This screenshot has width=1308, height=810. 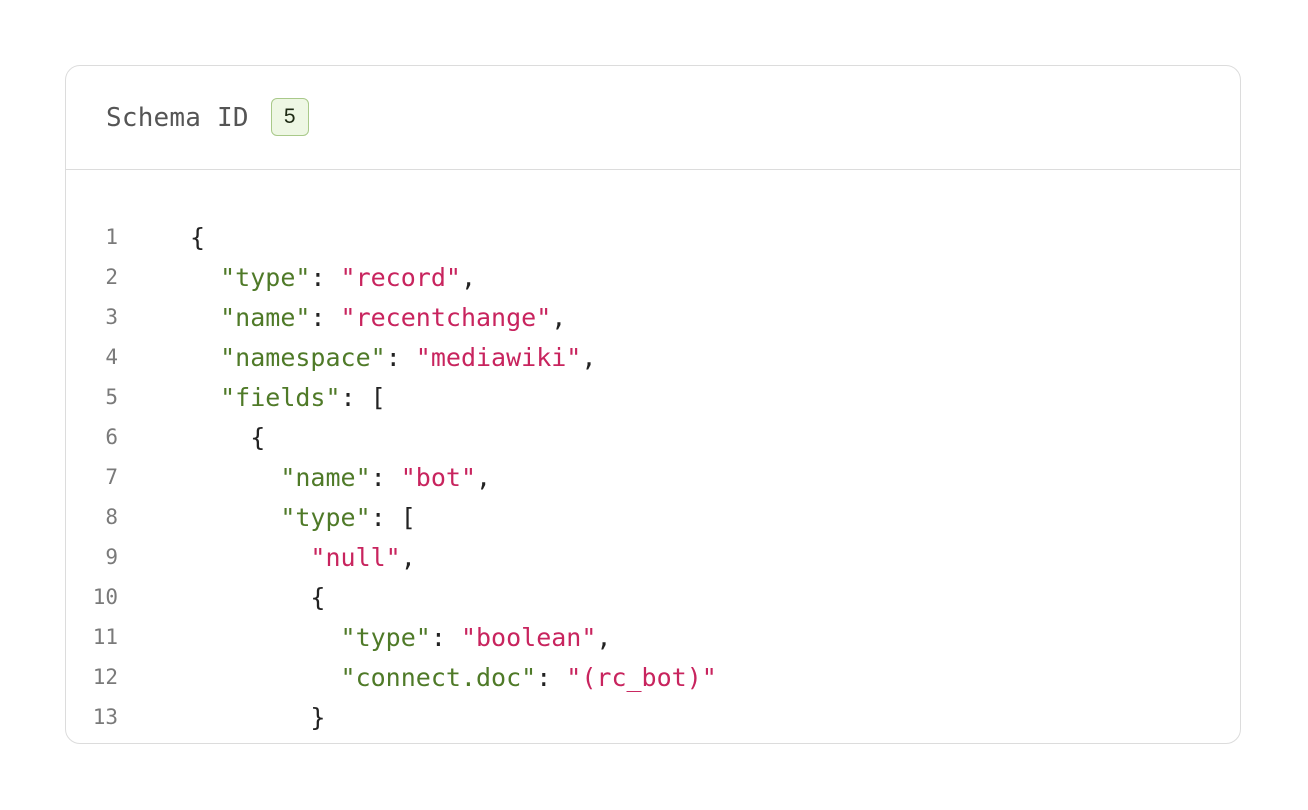 What do you see at coordinates (111, 397) in the screenshot?
I see `line-number: 5` at bounding box center [111, 397].